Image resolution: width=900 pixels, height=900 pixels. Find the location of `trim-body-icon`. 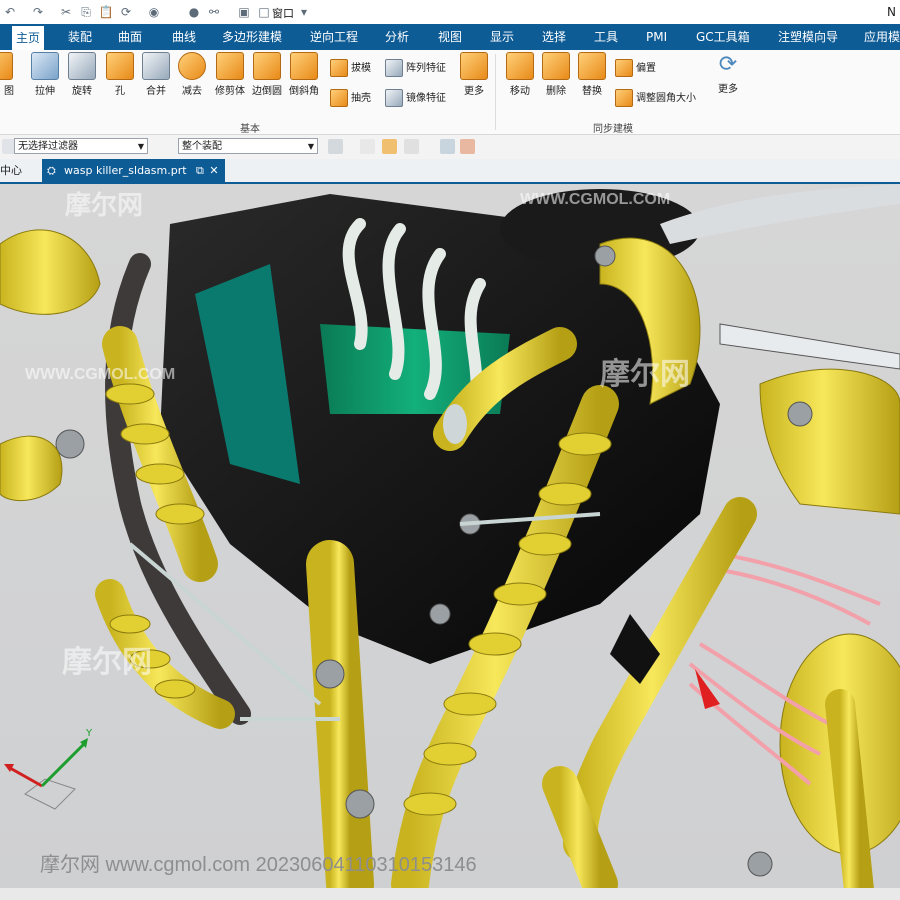

trim-body-icon is located at coordinates (230, 66).